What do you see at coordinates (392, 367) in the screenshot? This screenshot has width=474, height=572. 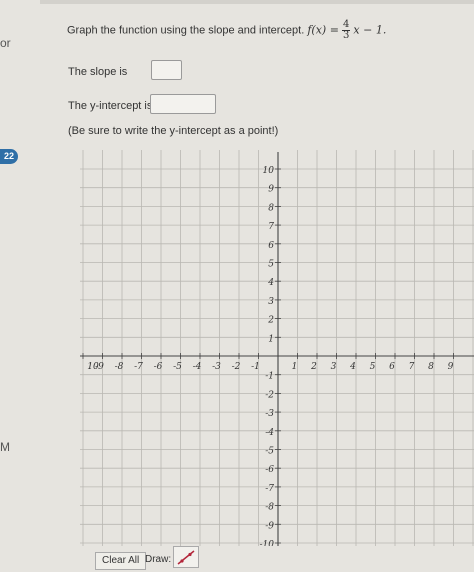 I see `x-tick-label: 6` at bounding box center [392, 367].